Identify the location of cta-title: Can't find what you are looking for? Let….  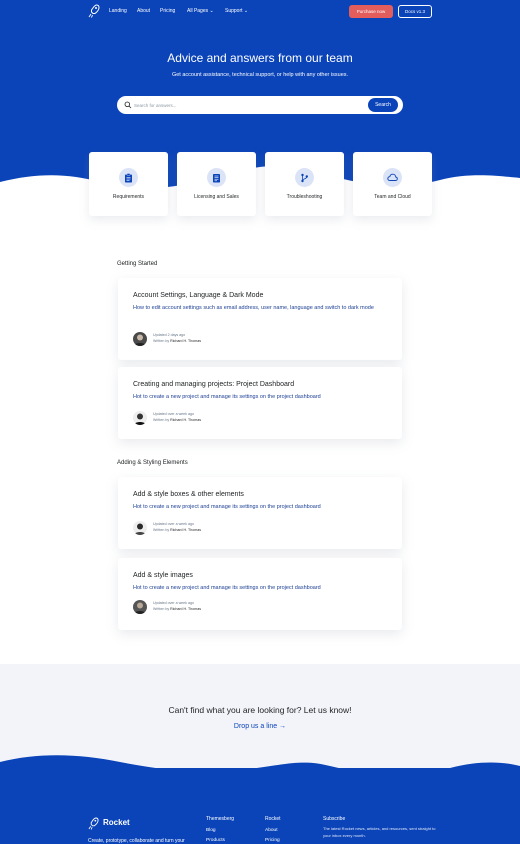
(260, 710).